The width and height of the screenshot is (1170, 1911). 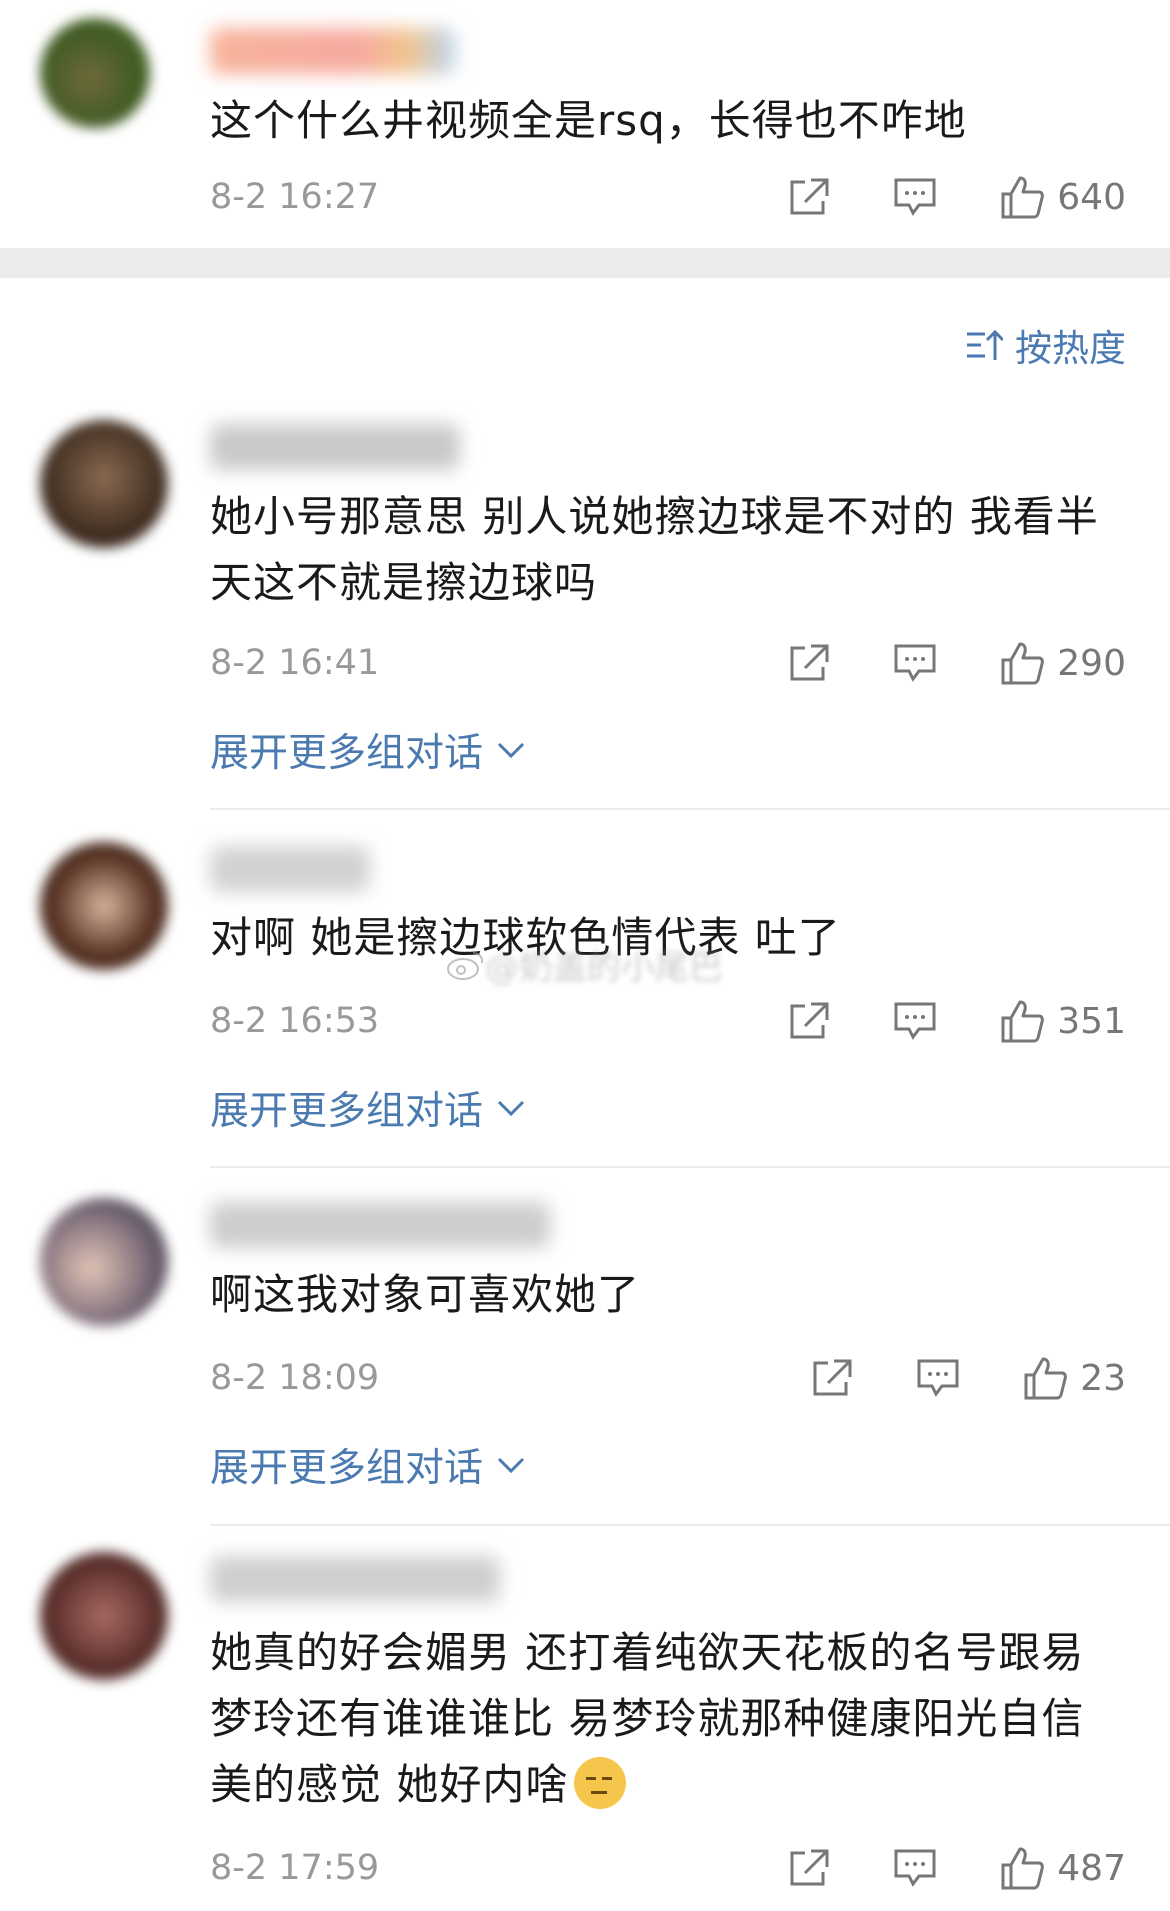 What do you see at coordinates (668, 1868) in the screenshot?
I see `comment-meta: 8-2 17:59 487` at bounding box center [668, 1868].